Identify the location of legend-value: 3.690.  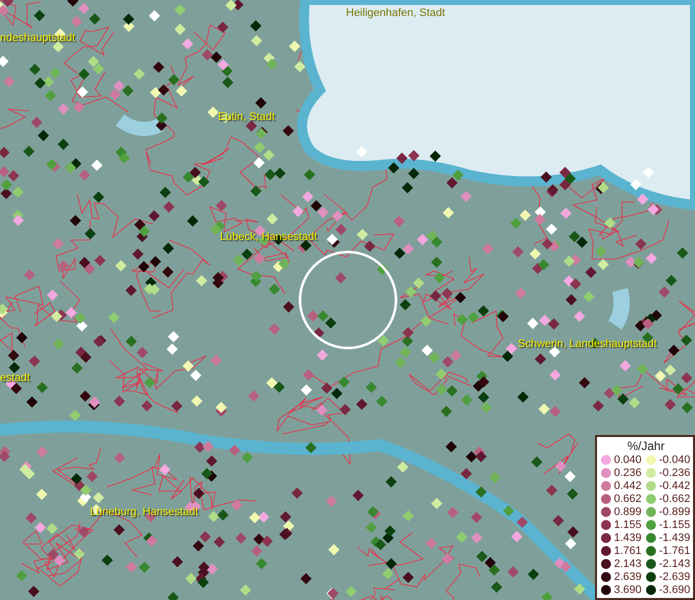
(628, 590).